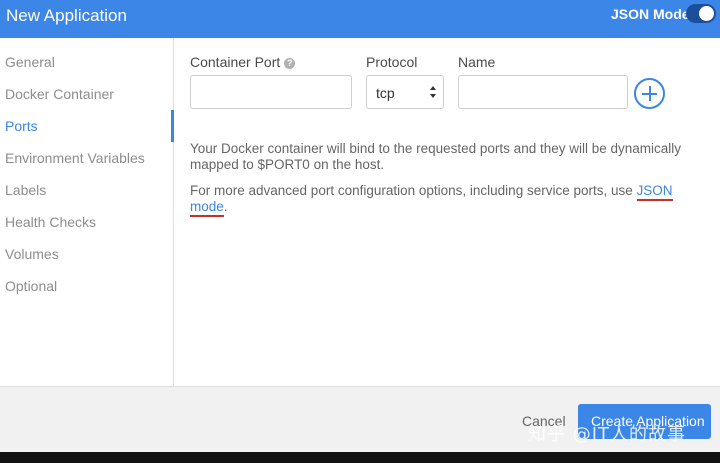  What do you see at coordinates (50, 222) in the screenshot?
I see `sidebar-item-health-checks: Health Checks` at bounding box center [50, 222].